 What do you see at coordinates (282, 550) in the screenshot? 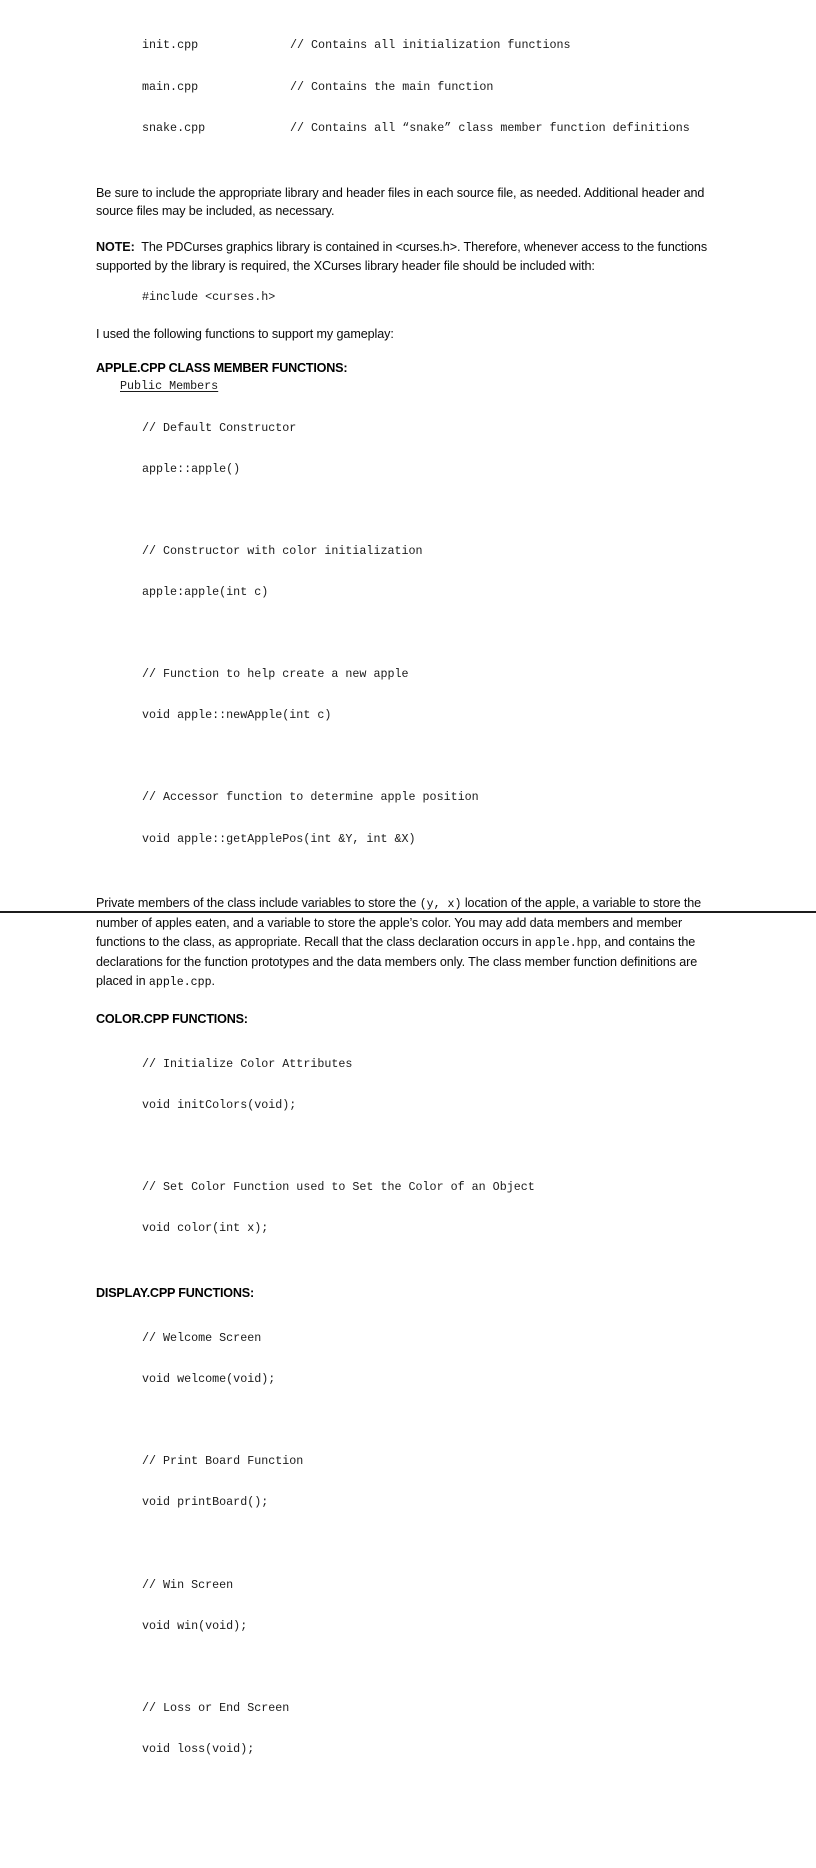
I see `code-comment: // Constructor with color initialization` at bounding box center [282, 550].